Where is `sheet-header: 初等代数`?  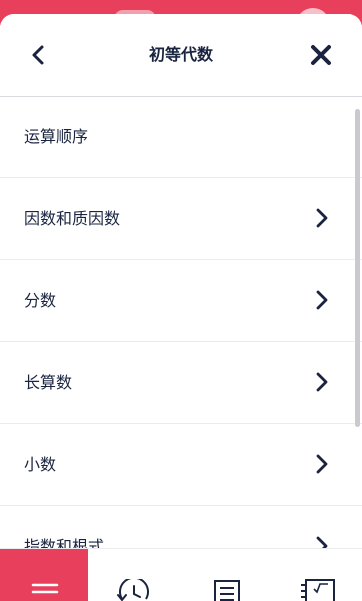
sheet-header: 初等代数 is located at coordinates (181, 55).